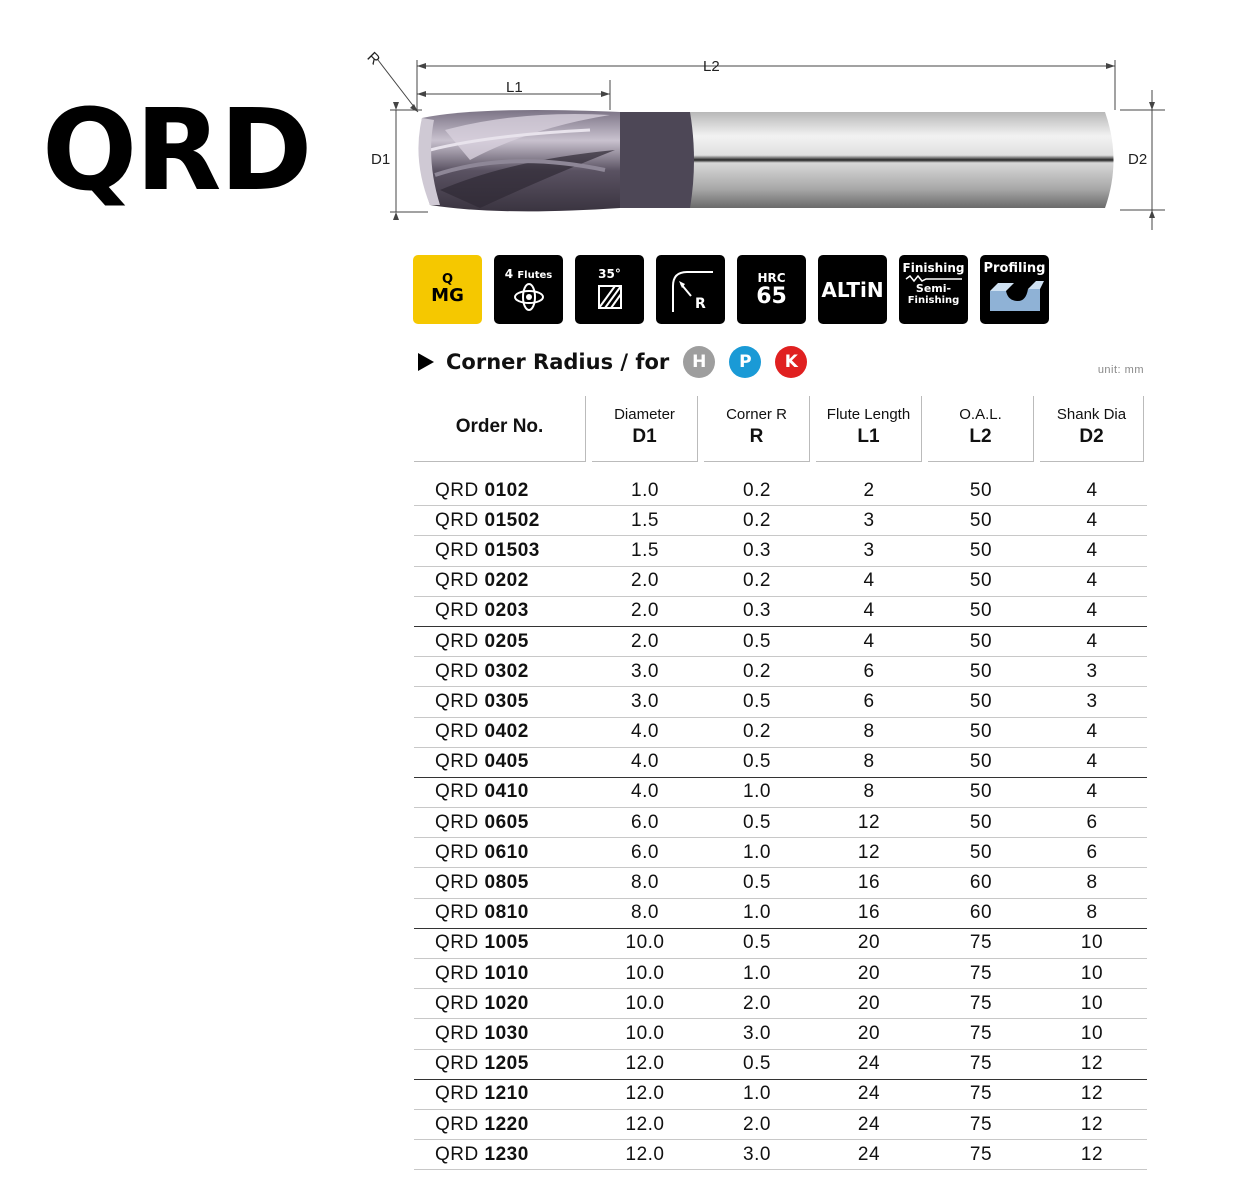  I want to click on d2-label: D2, so click(1137, 159).